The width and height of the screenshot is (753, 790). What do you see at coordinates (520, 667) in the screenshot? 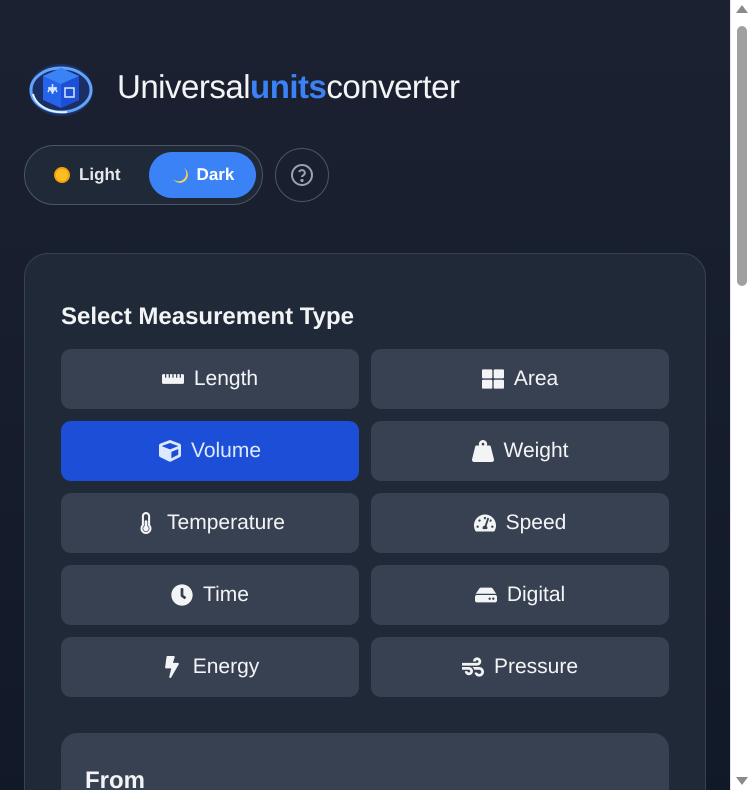
I see `measurement-type-button: Pressure` at bounding box center [520, 667].